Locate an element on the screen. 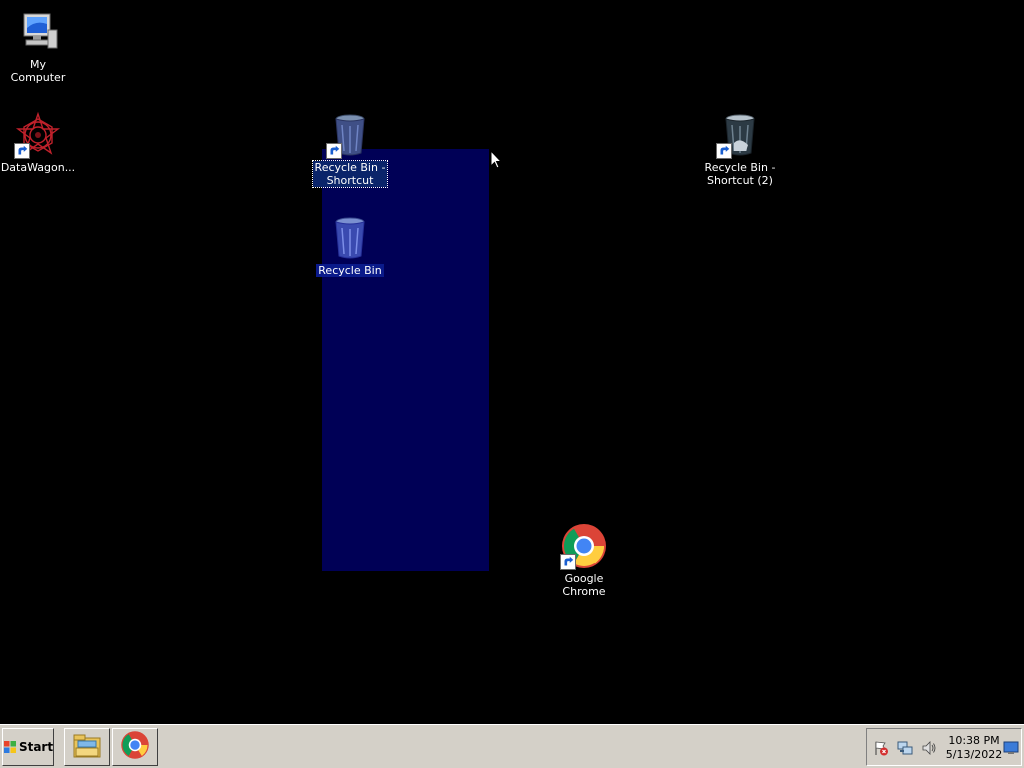 Image resolution: width=1024 pixels, height=768 pixels. desktop-icon-recycle-bin-shortcut: Recycle Bin - Shortcut is located at coordinates (350, 149).